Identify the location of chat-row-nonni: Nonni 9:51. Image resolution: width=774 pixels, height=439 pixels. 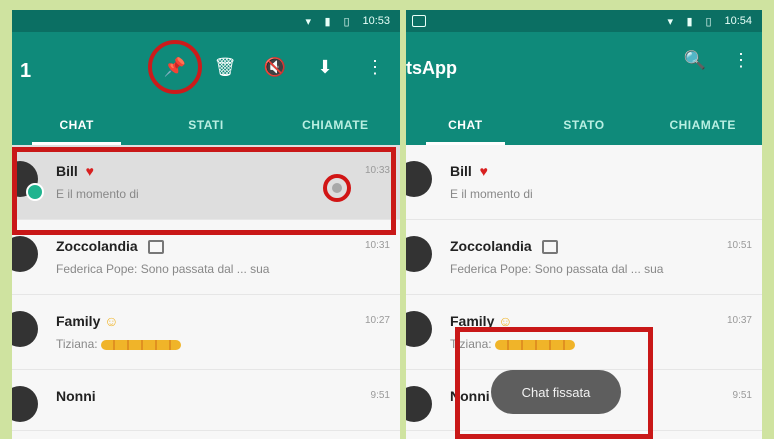
(206, 400).